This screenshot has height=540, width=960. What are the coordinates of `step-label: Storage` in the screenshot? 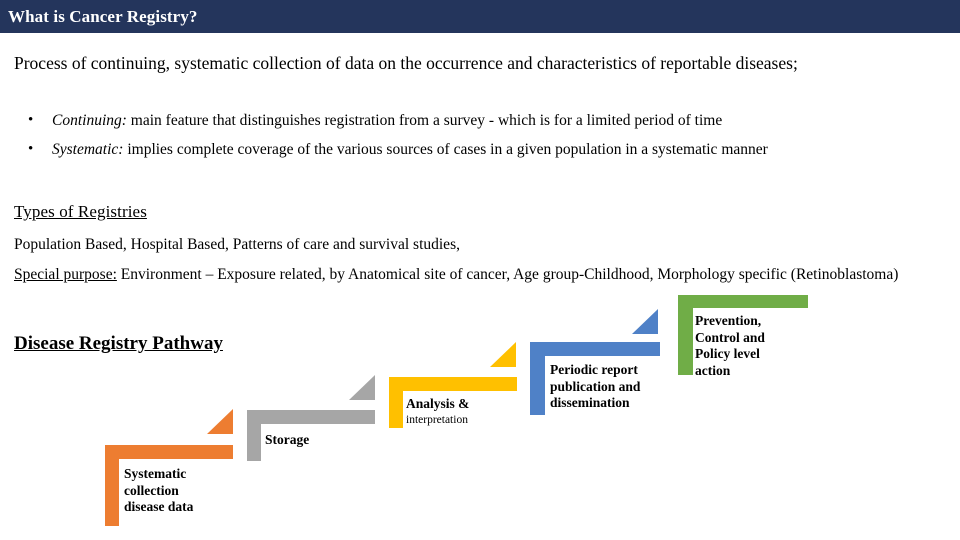 It's located at (287, 440).